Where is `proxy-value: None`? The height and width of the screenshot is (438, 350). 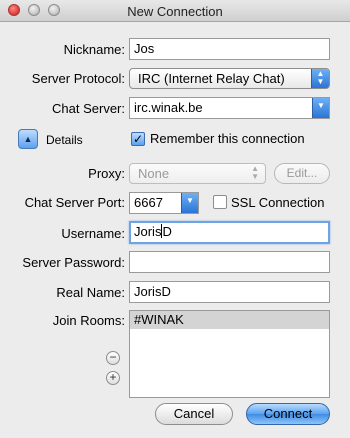 proxy-value: None is located at coordinates (154, 173).